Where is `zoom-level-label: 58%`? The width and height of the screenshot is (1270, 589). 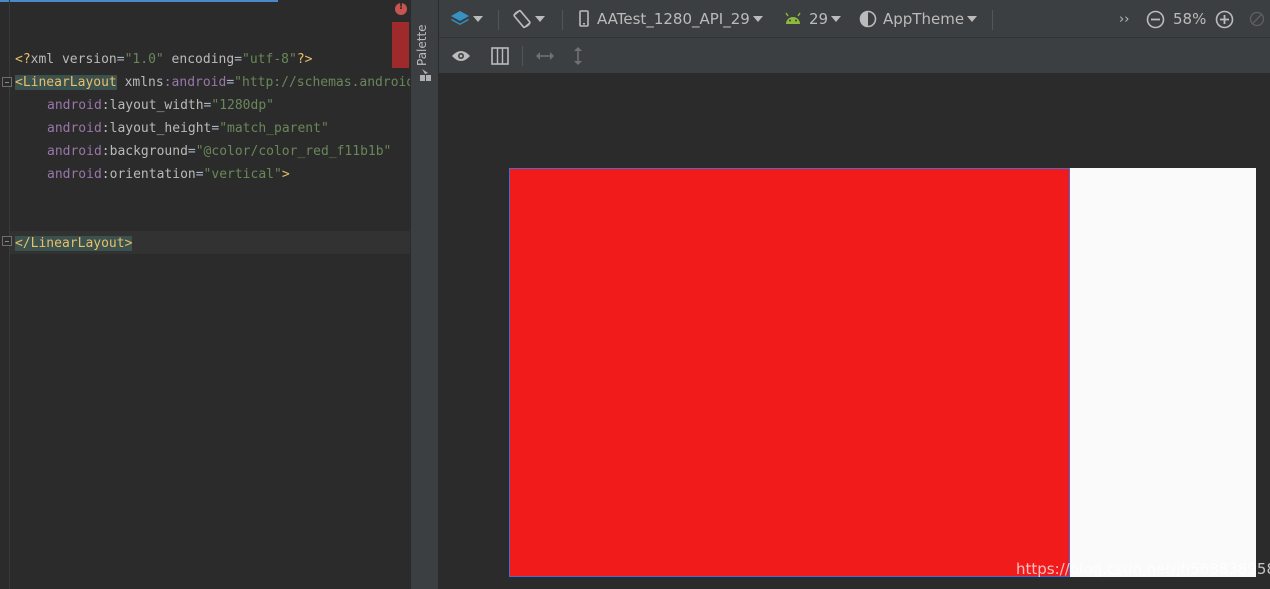 zoom-level-label: 58% is located at coordinates (1190, 19).